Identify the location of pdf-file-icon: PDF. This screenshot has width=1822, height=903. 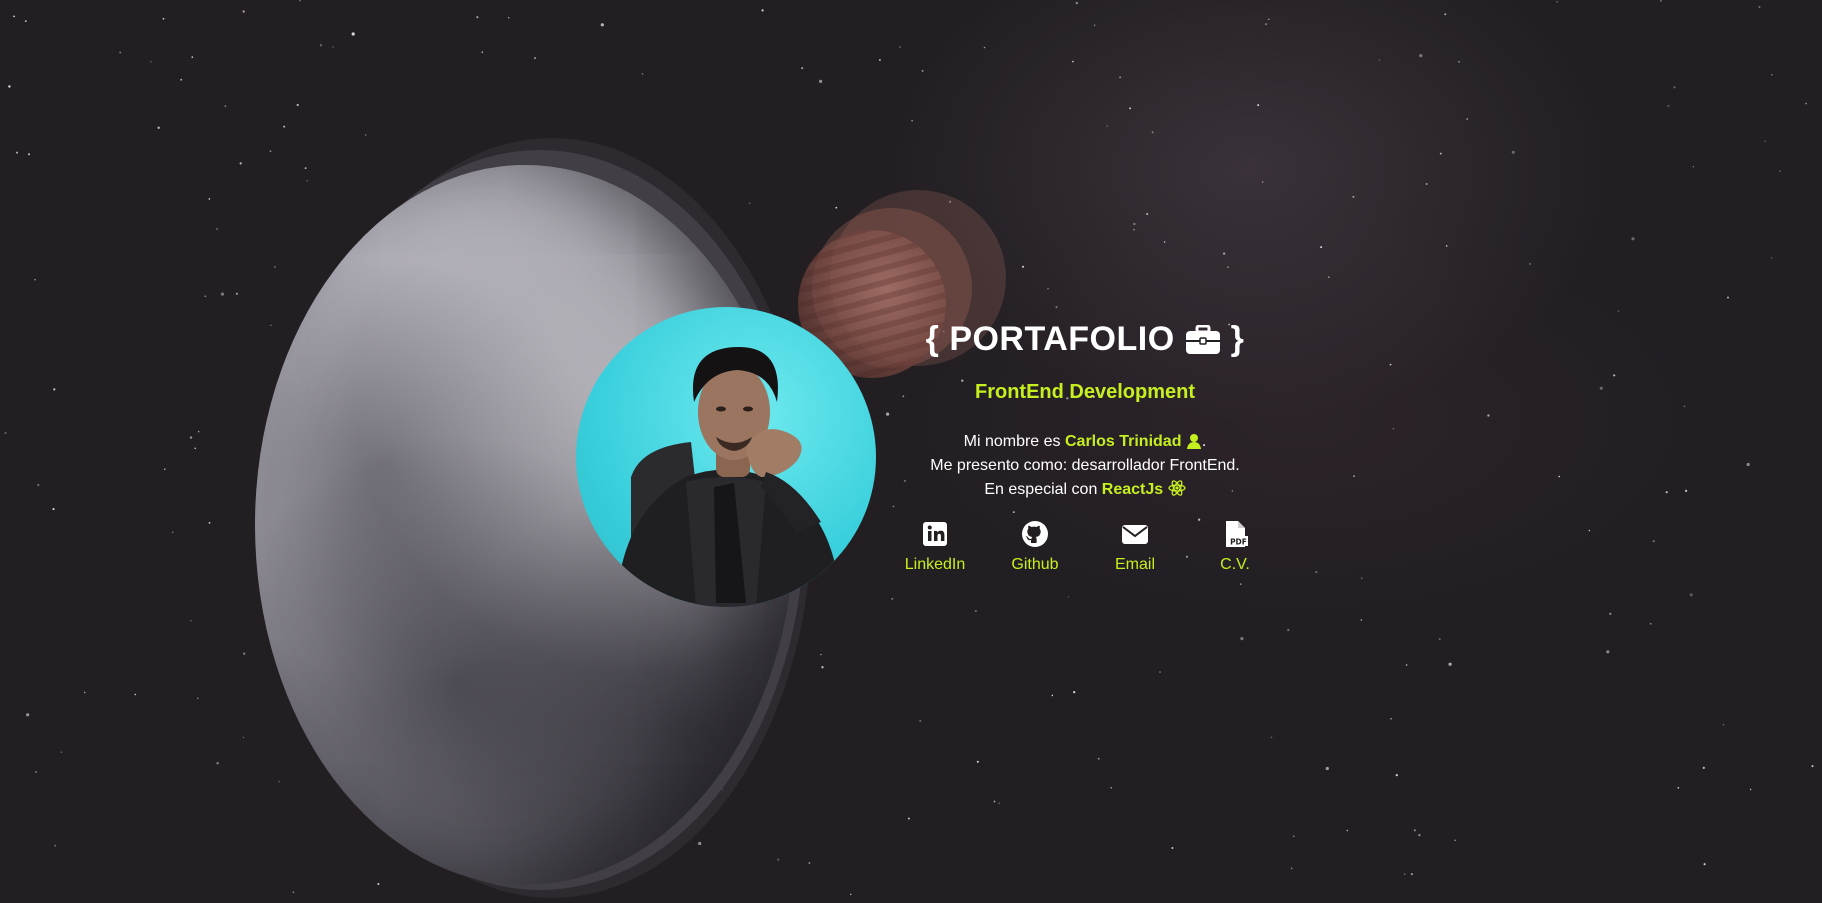
(1237, 534).